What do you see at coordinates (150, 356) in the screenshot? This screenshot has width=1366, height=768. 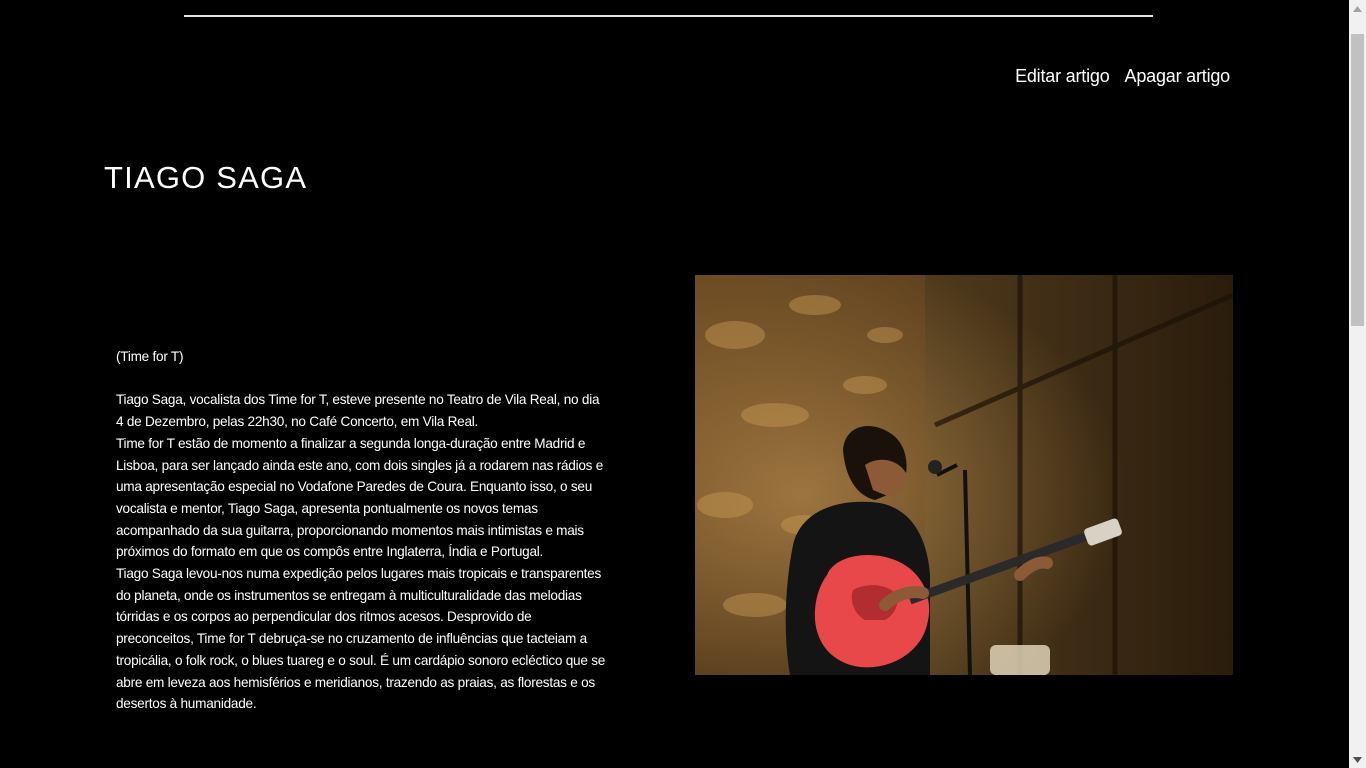 I see `article-subtitle: (Time for T)` at bounding box center [150, 356].